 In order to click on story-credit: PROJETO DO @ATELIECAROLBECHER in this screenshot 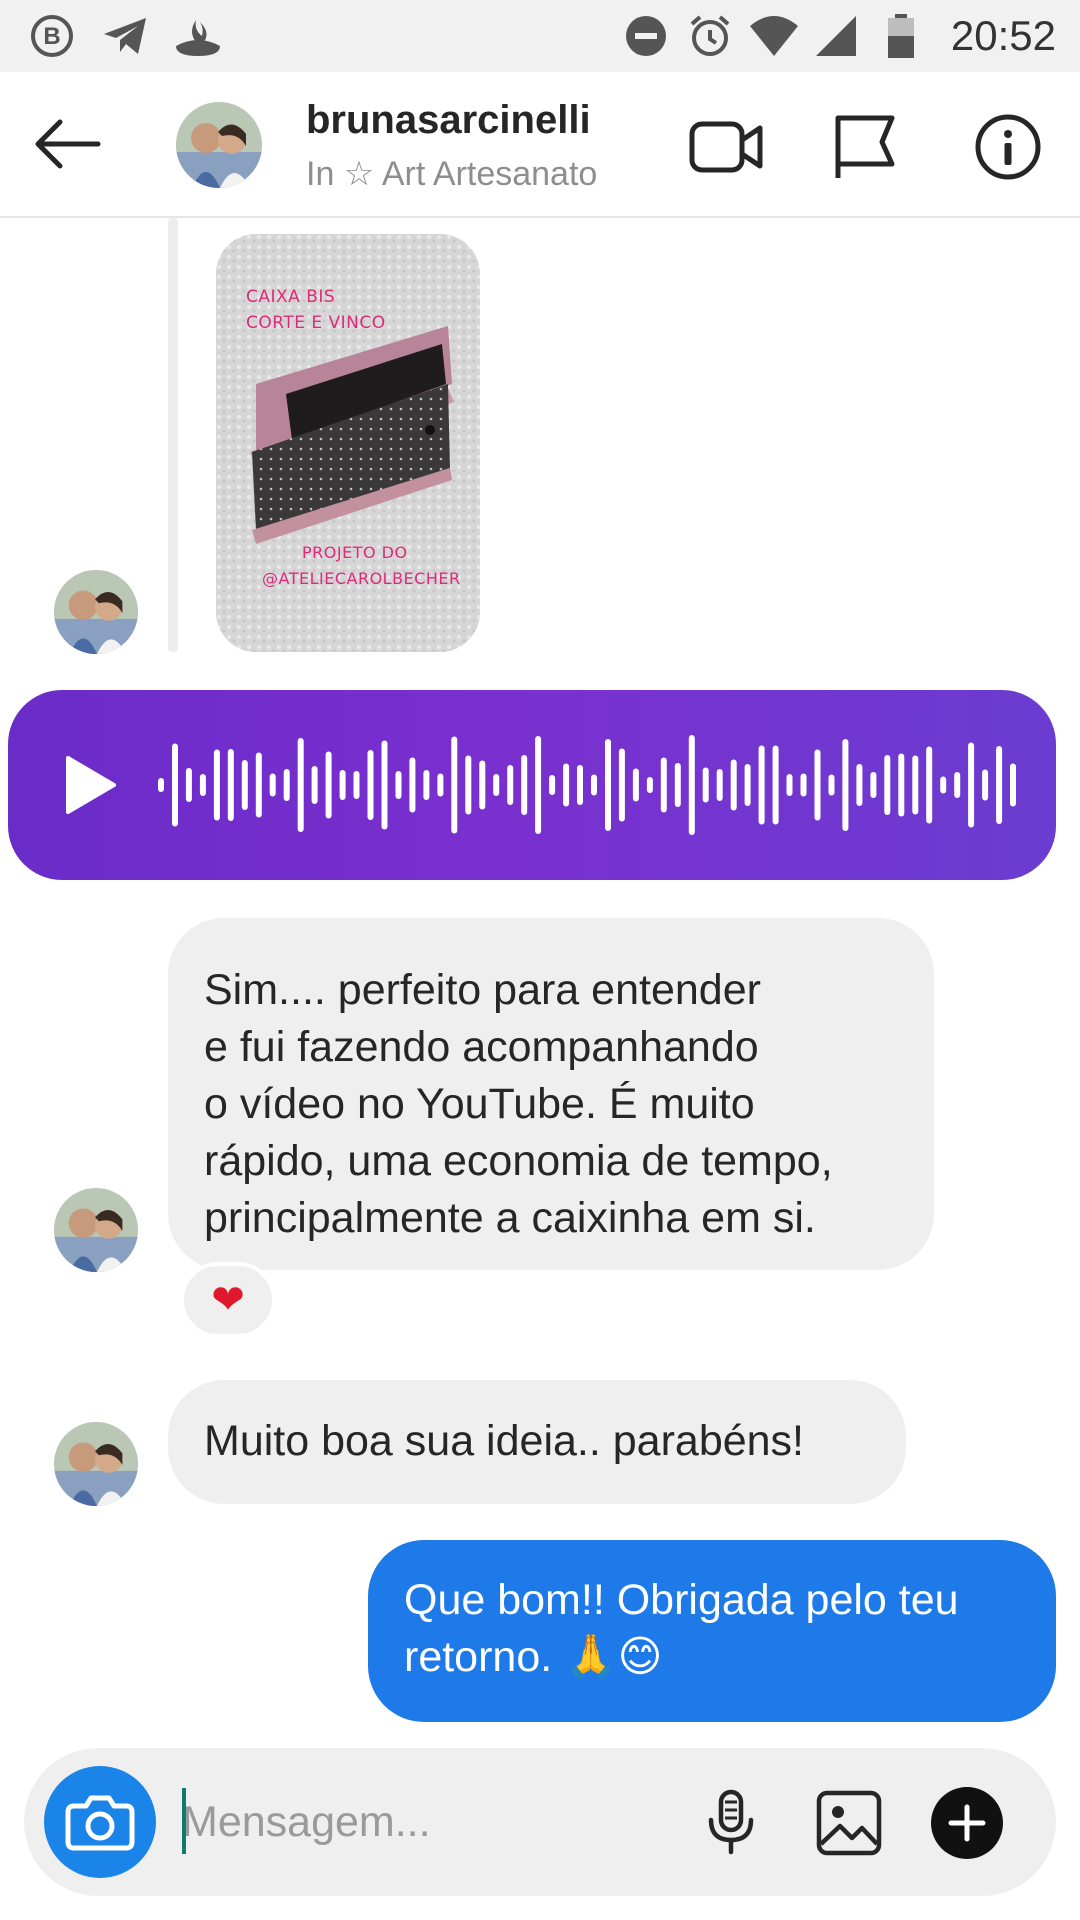, I will do `click(361, 565)`.